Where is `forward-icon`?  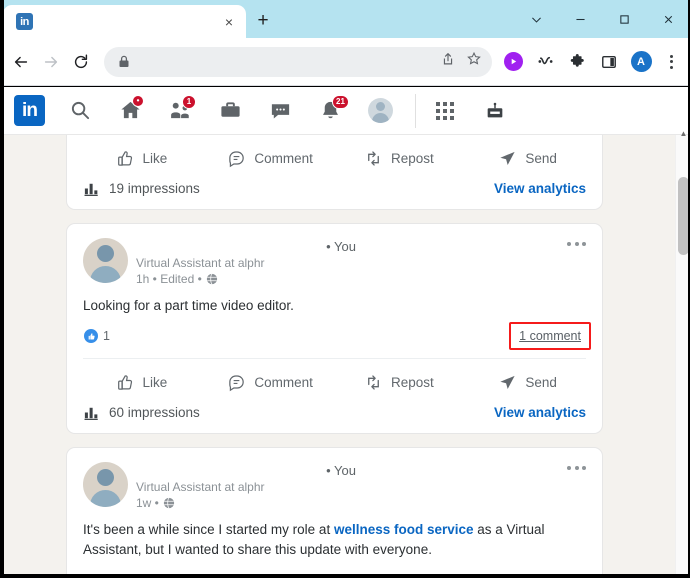 forward-icon is located at coordinates (51, 62).